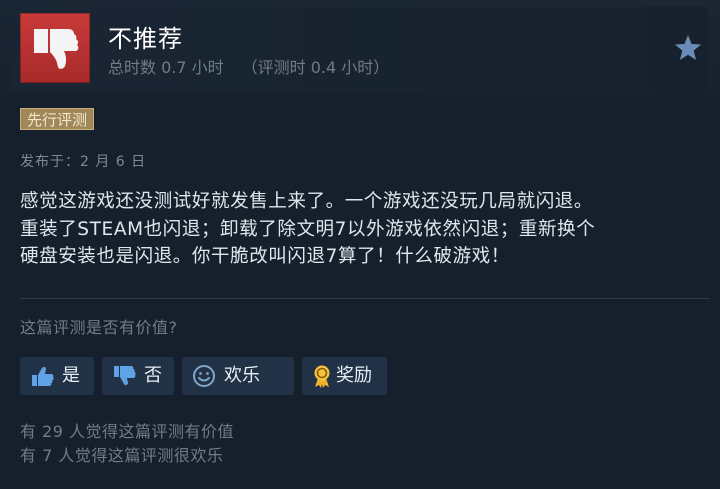  Describe the element at coordinates (138, 376) in the screenshot. I see `vote-no-button: 否` at that location.